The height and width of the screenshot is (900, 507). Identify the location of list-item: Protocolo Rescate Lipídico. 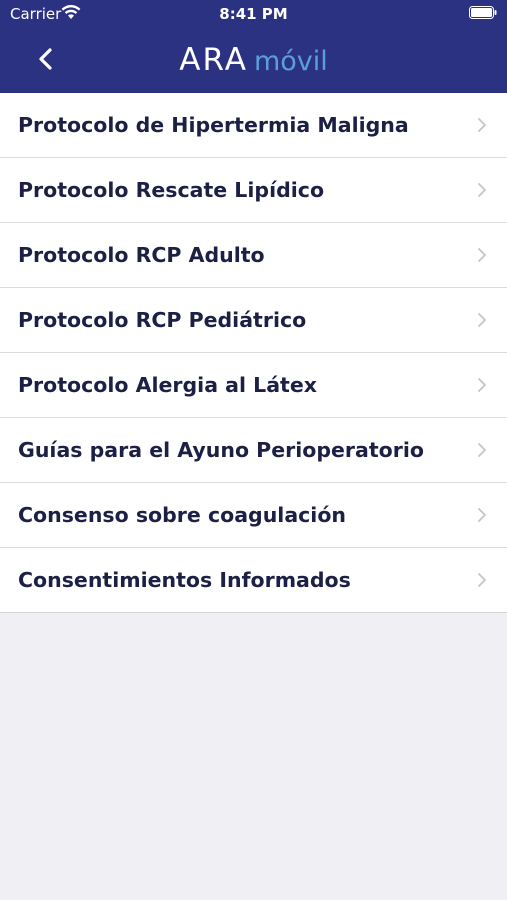
(253, 190).